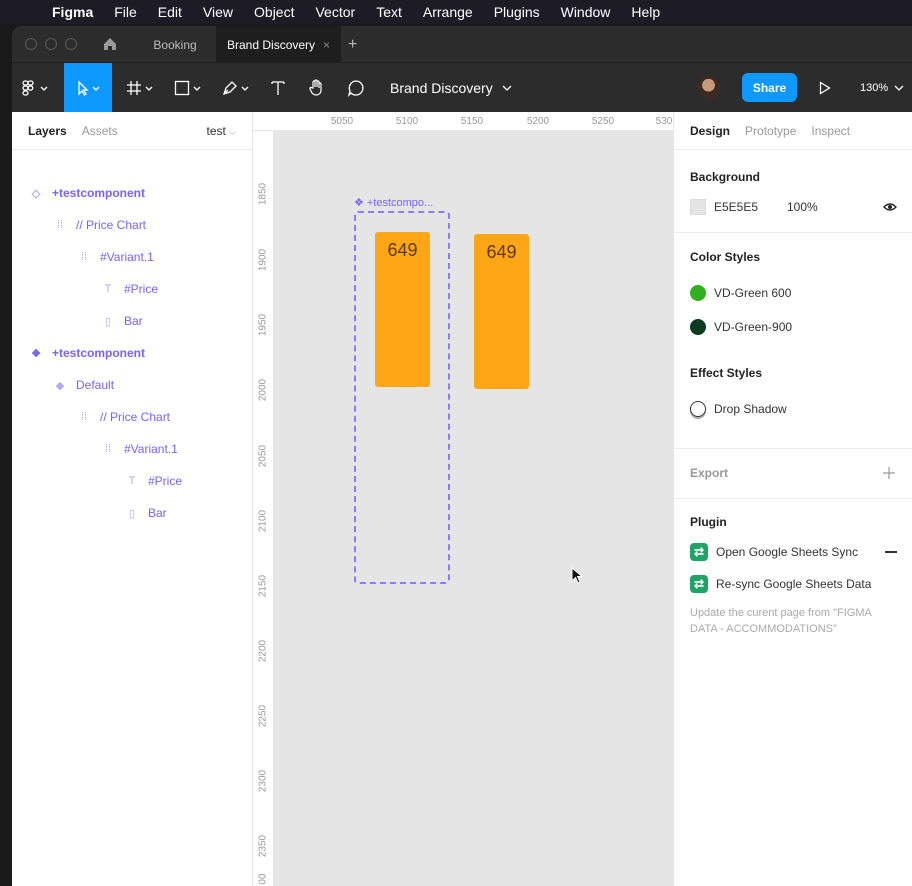 The image size is (912, 886). Describe the element at coordinates (890, 207) in the screenshot. I see `eye-icon` at that location.